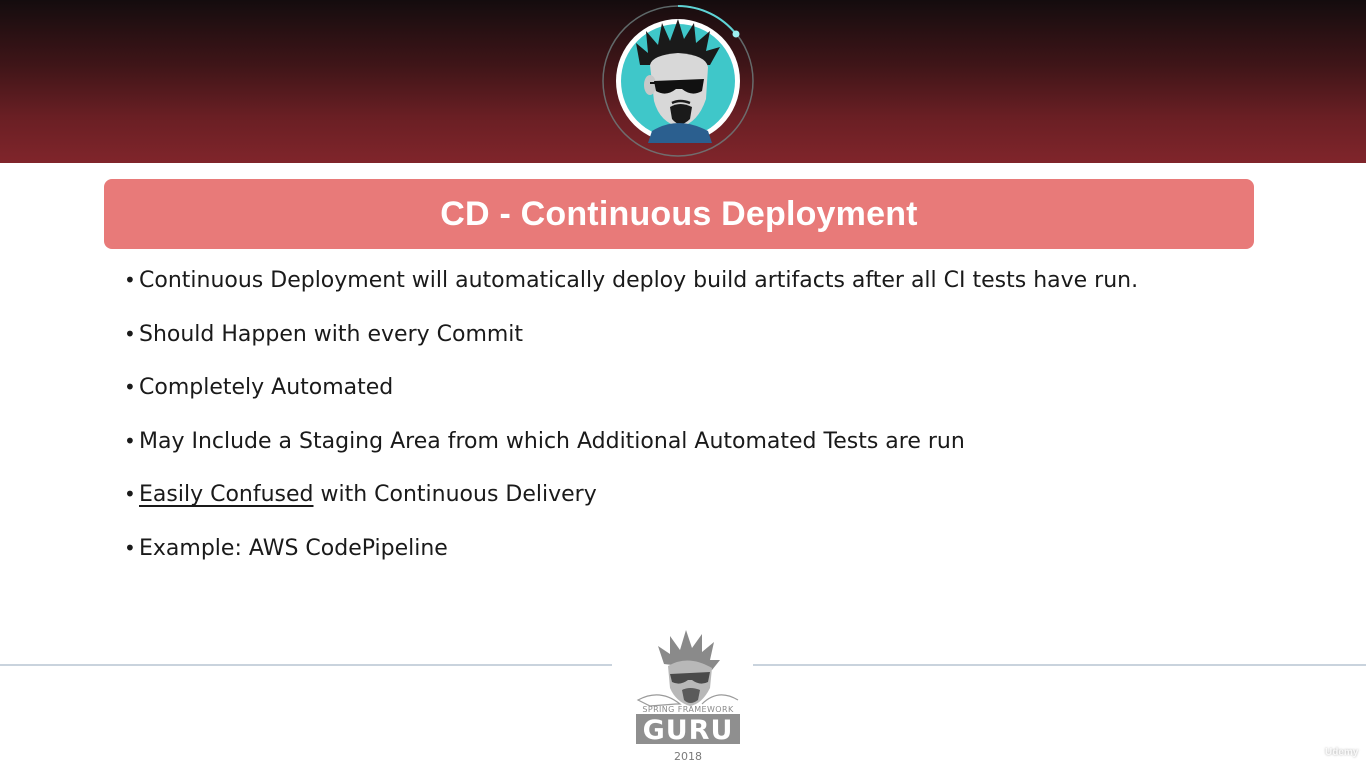 The image size is (1366, 768). I want to click on slide-title: CD - Continuous Deployment, so click(679, 213).